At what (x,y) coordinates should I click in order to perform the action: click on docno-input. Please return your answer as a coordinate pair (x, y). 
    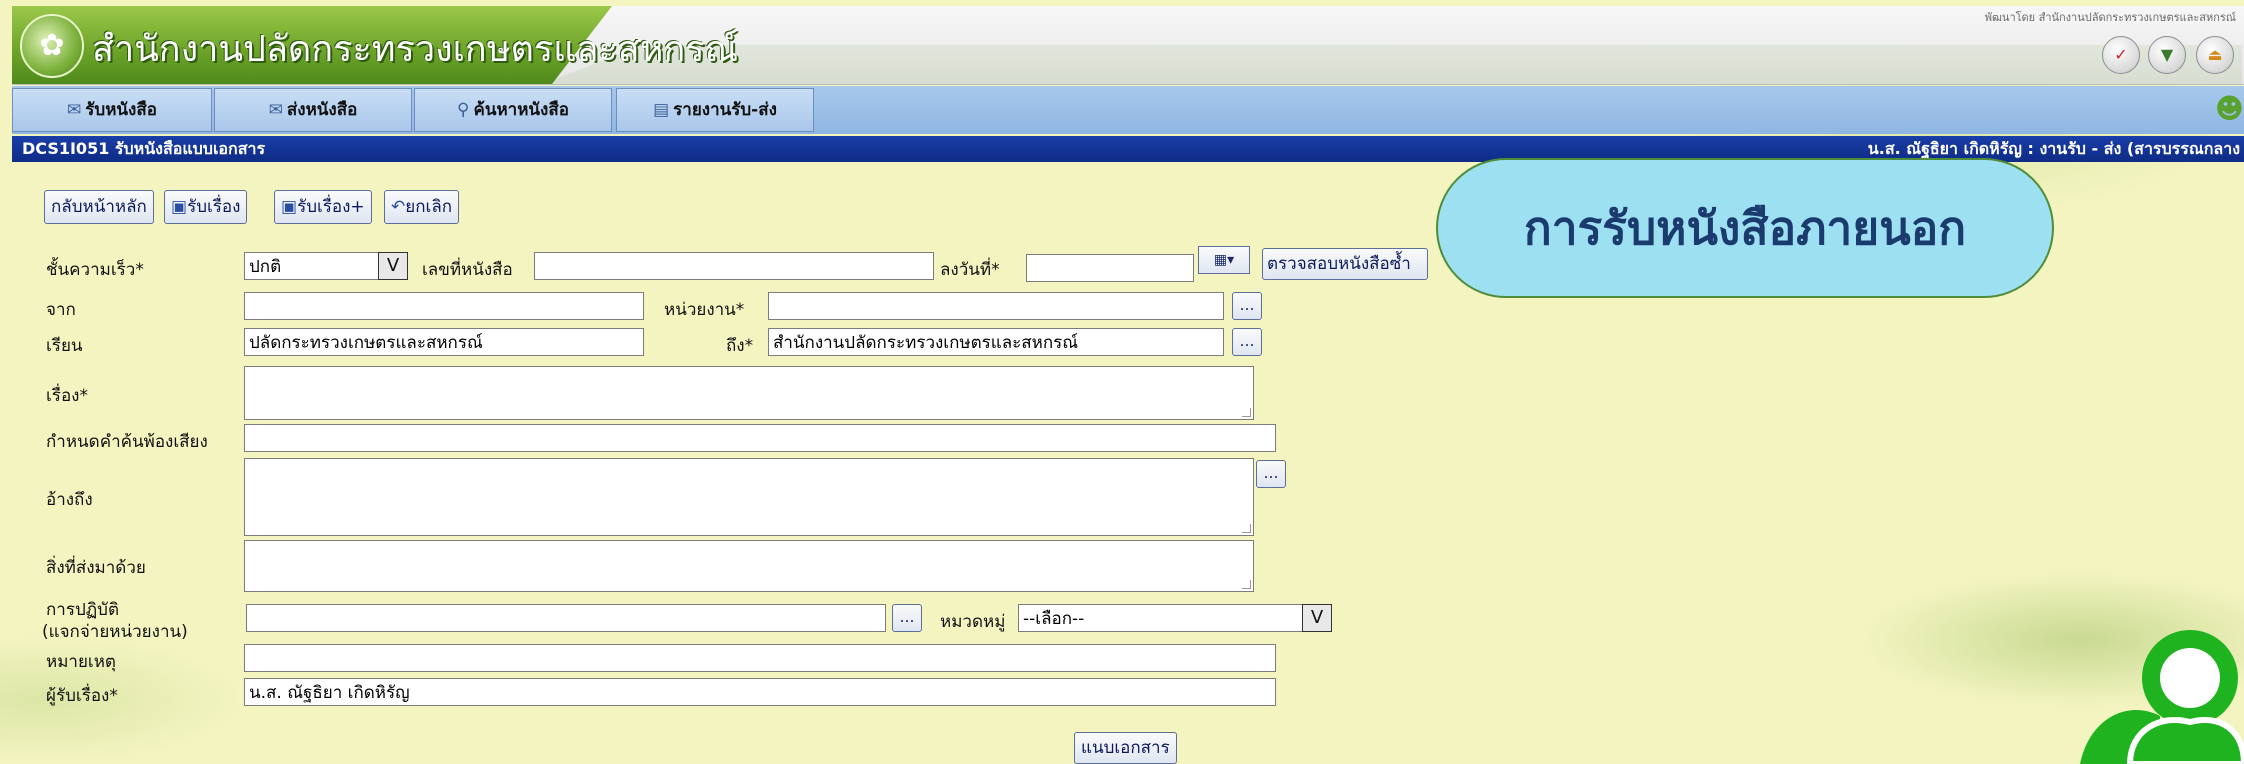
    Looking at the image, I should click on (734, 266).